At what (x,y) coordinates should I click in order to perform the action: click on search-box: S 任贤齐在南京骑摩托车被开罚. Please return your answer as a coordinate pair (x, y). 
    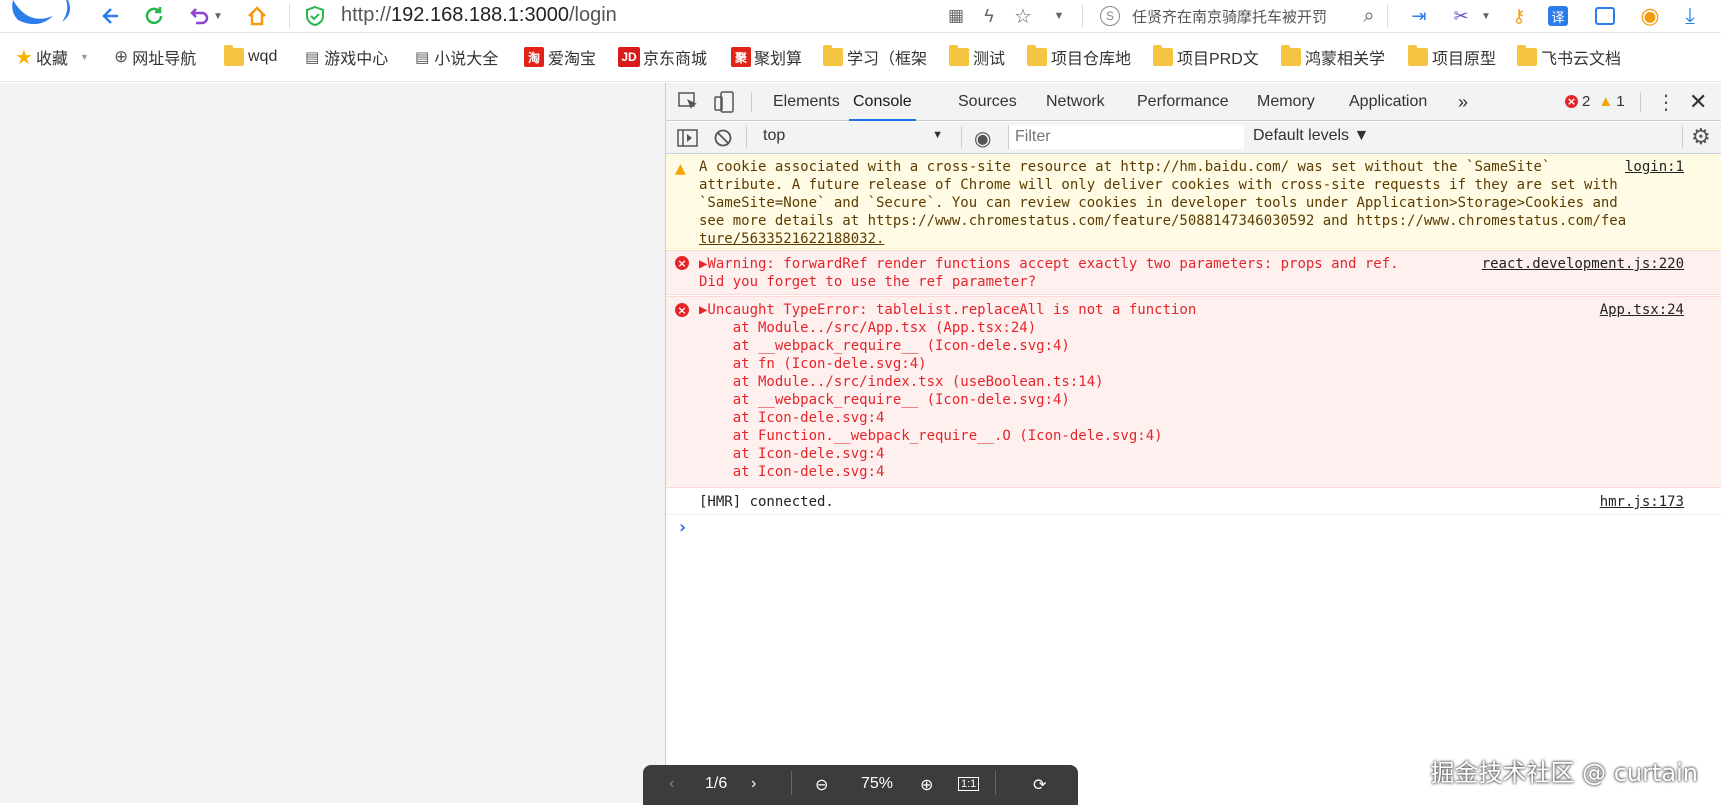
    Looking at the image, I should click on (1242, 16).